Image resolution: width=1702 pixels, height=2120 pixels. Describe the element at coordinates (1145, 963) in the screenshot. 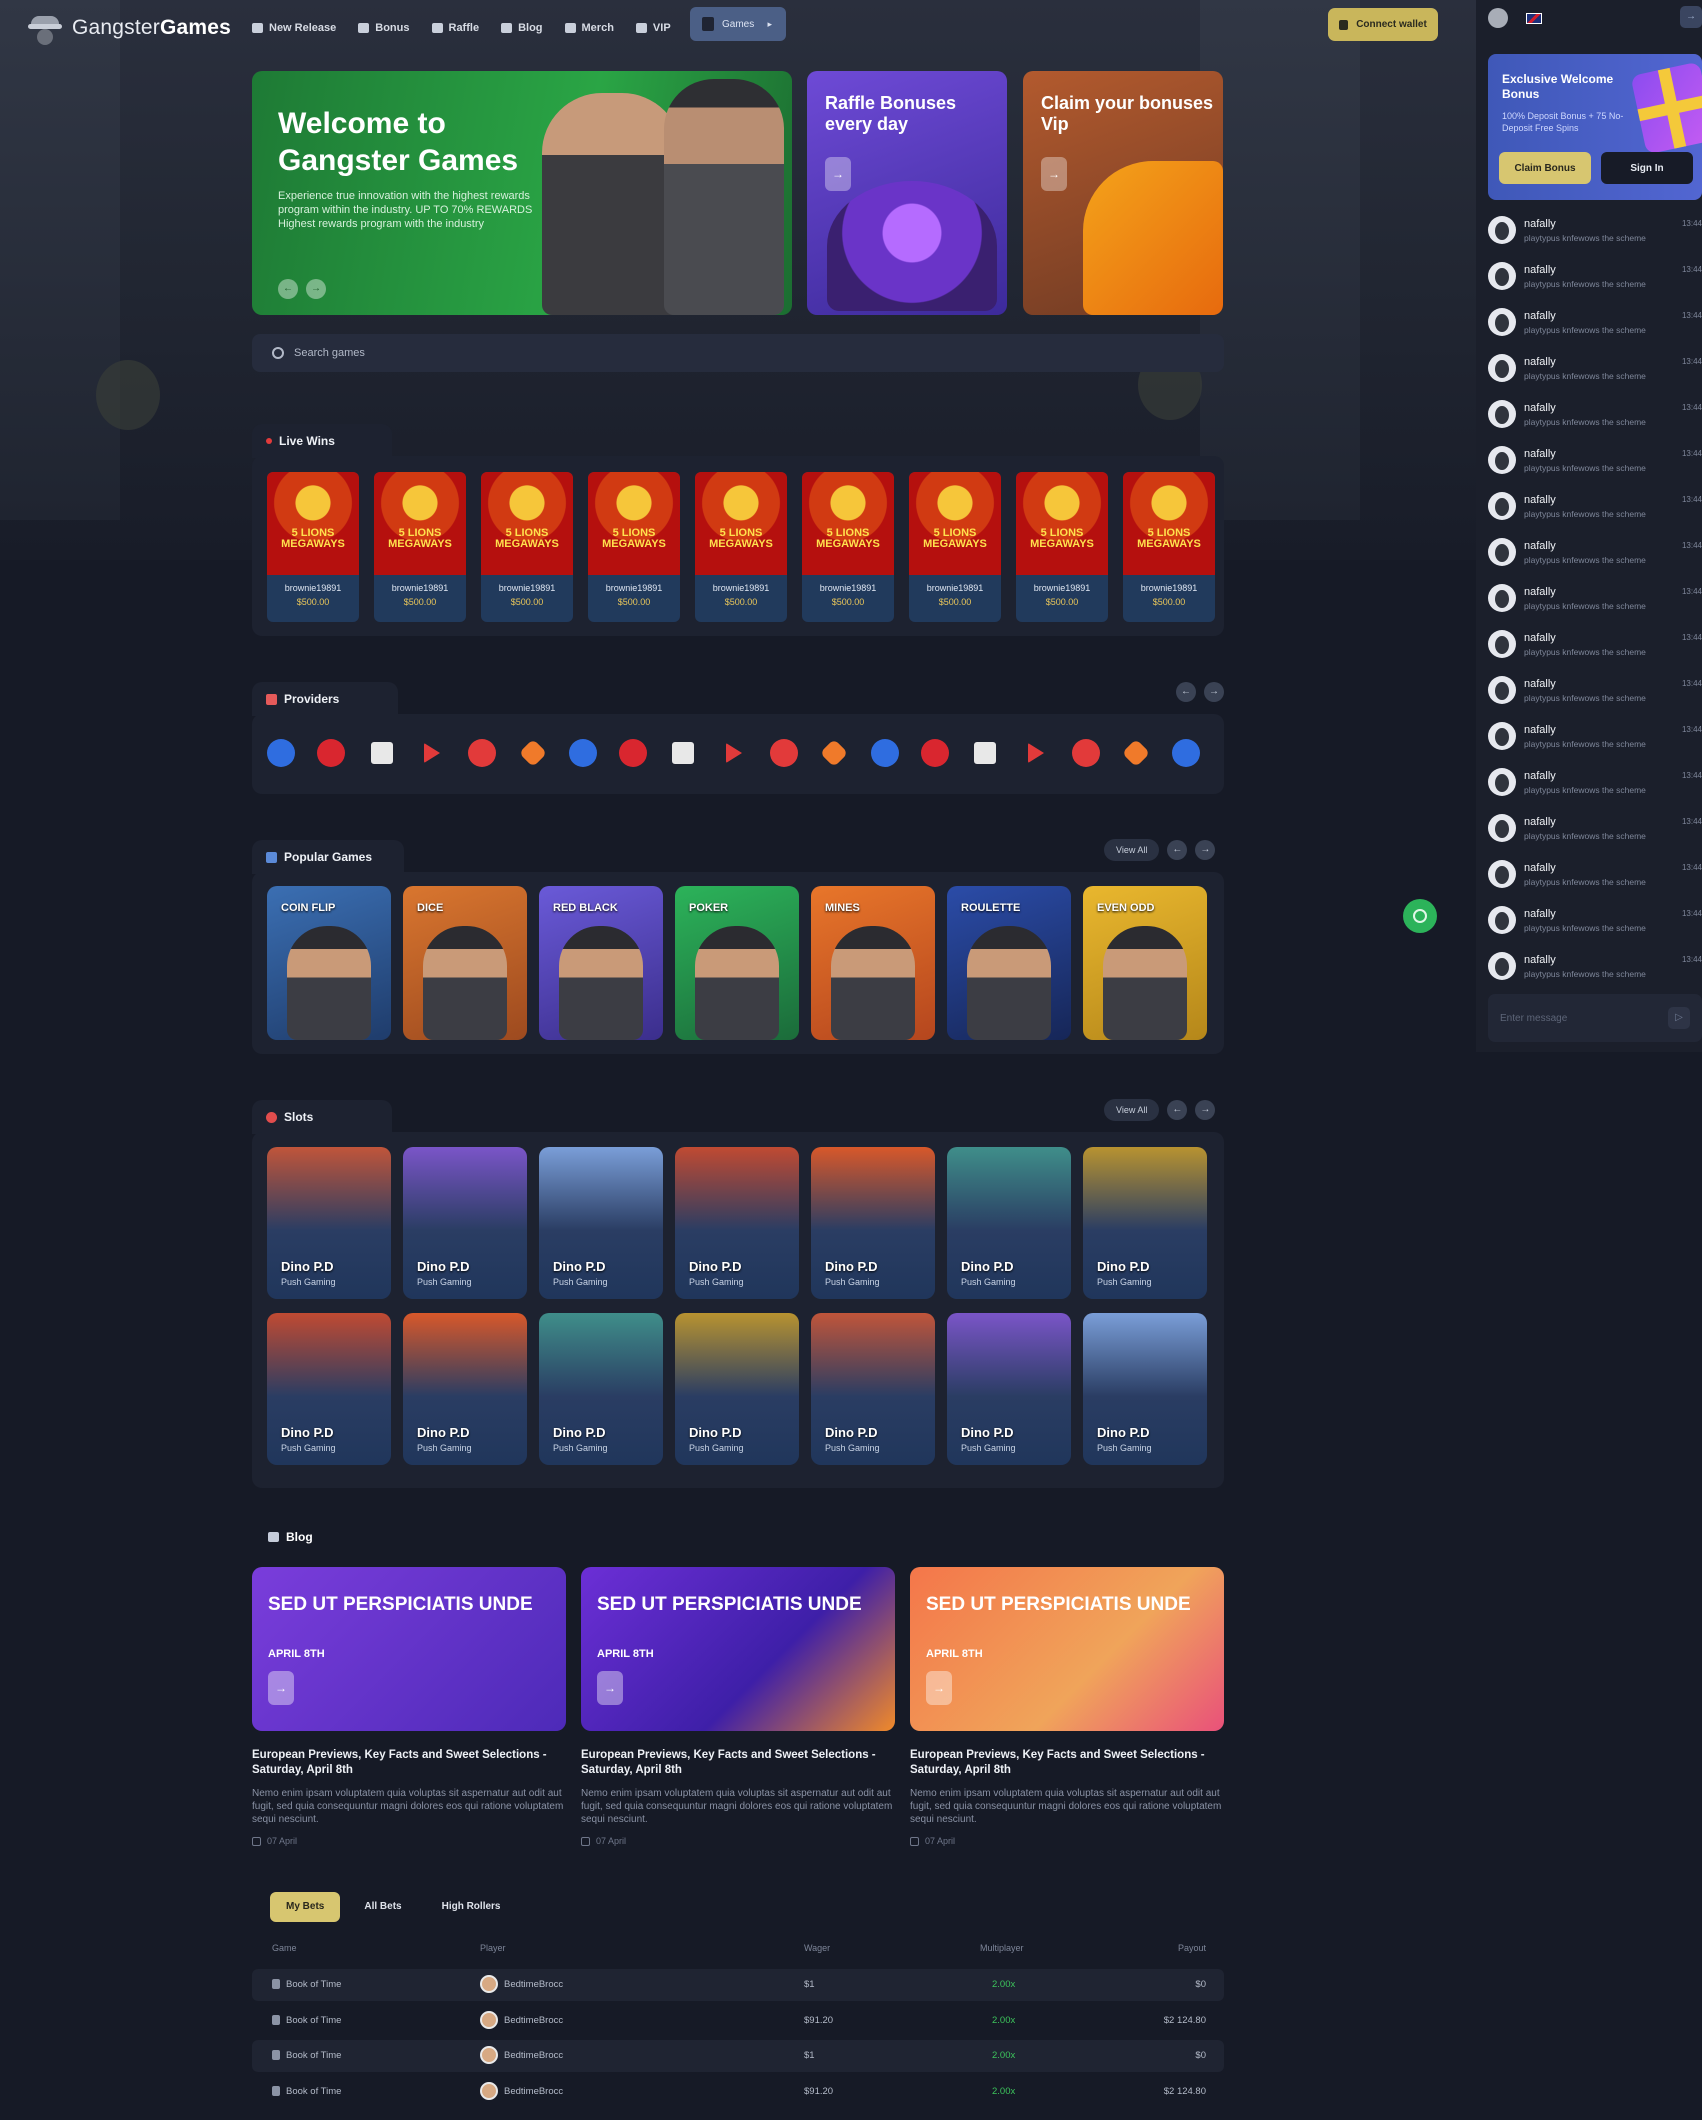

I see `popular-game-card: EVEN ODD` at that location.